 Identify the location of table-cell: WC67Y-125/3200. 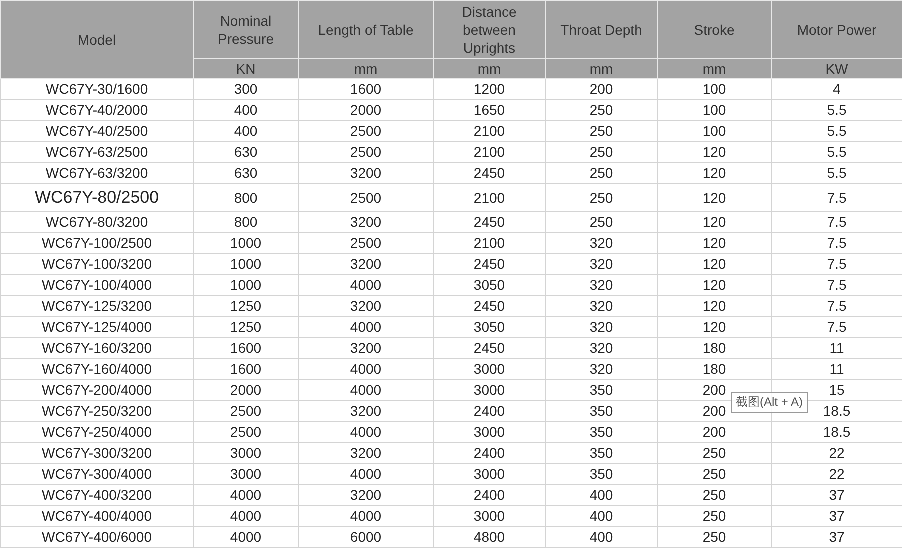
(97, 306).